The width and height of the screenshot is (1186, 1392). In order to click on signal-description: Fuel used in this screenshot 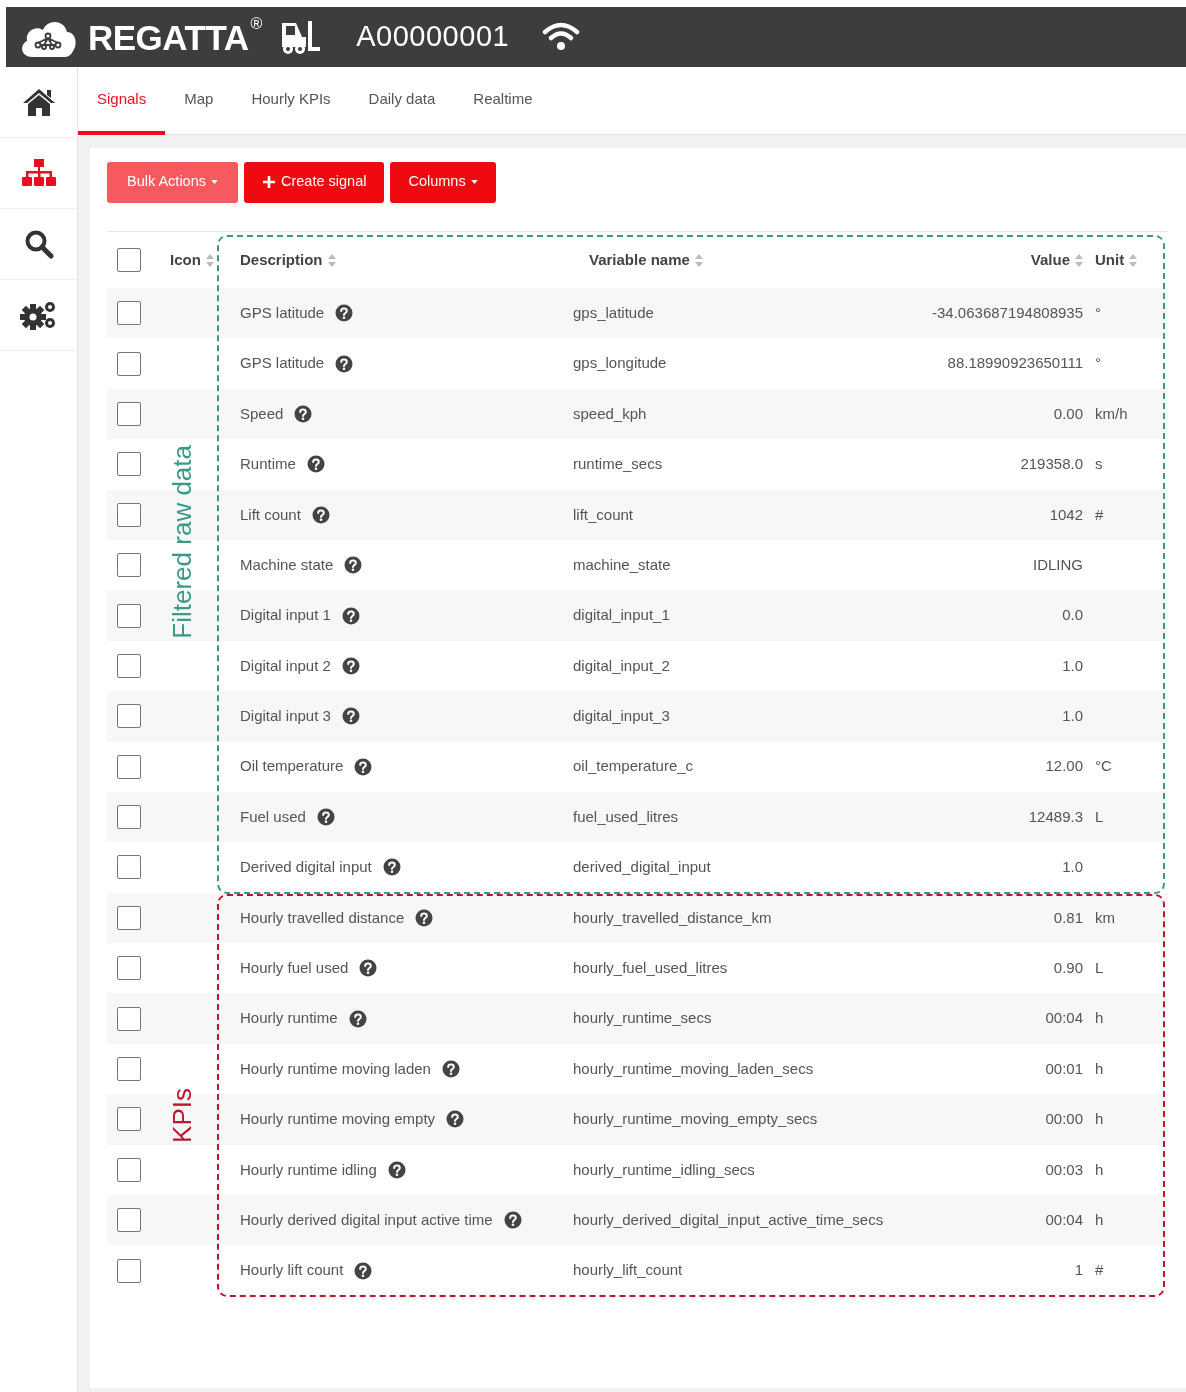, I will do `click(273, 816)`.